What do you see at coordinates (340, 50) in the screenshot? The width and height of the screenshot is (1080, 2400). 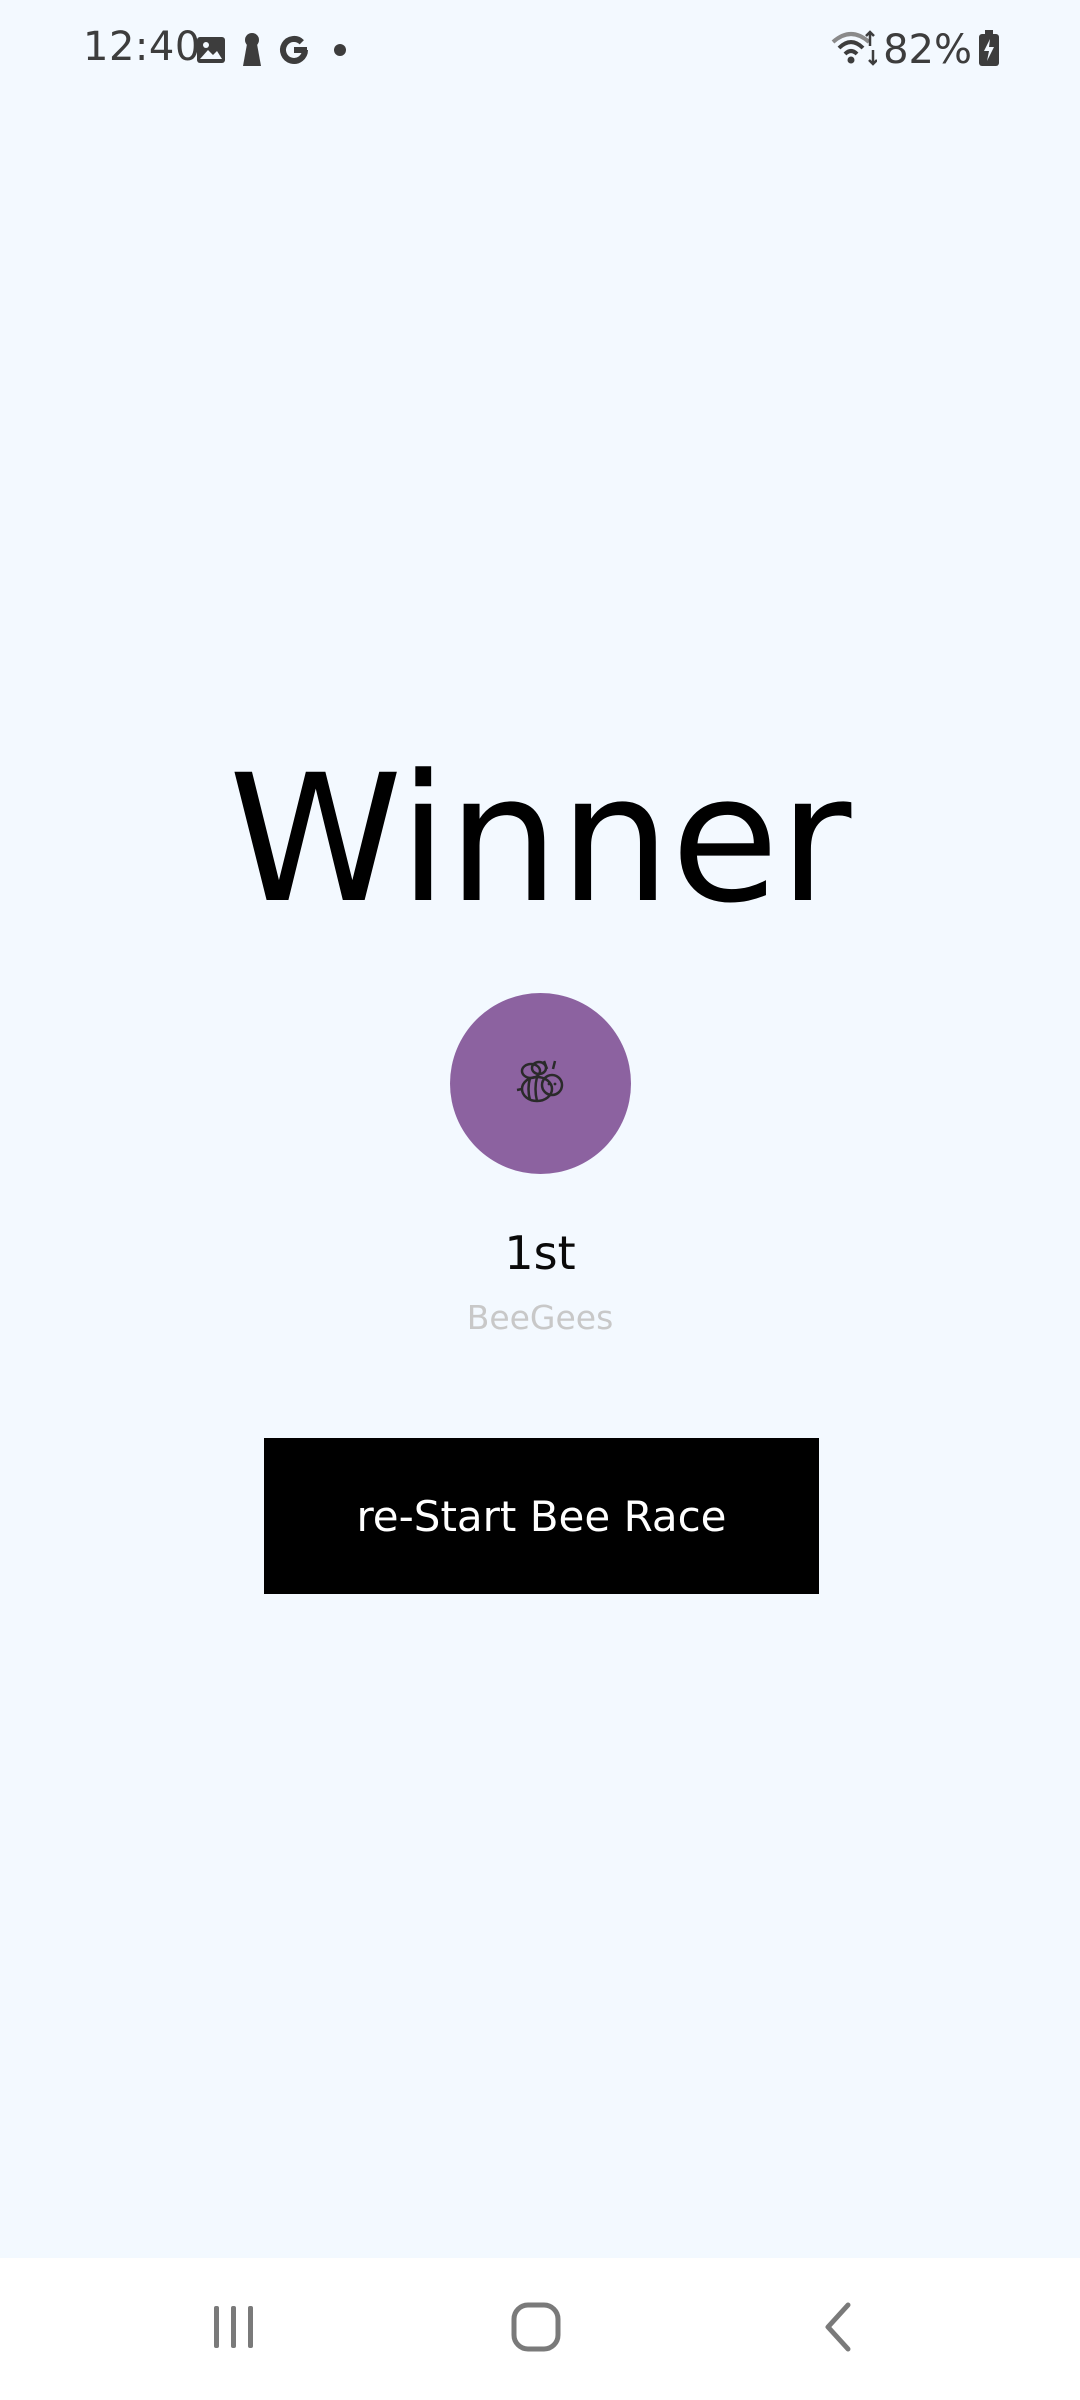 I see `dot-icon` at bounding box center [340, 50].